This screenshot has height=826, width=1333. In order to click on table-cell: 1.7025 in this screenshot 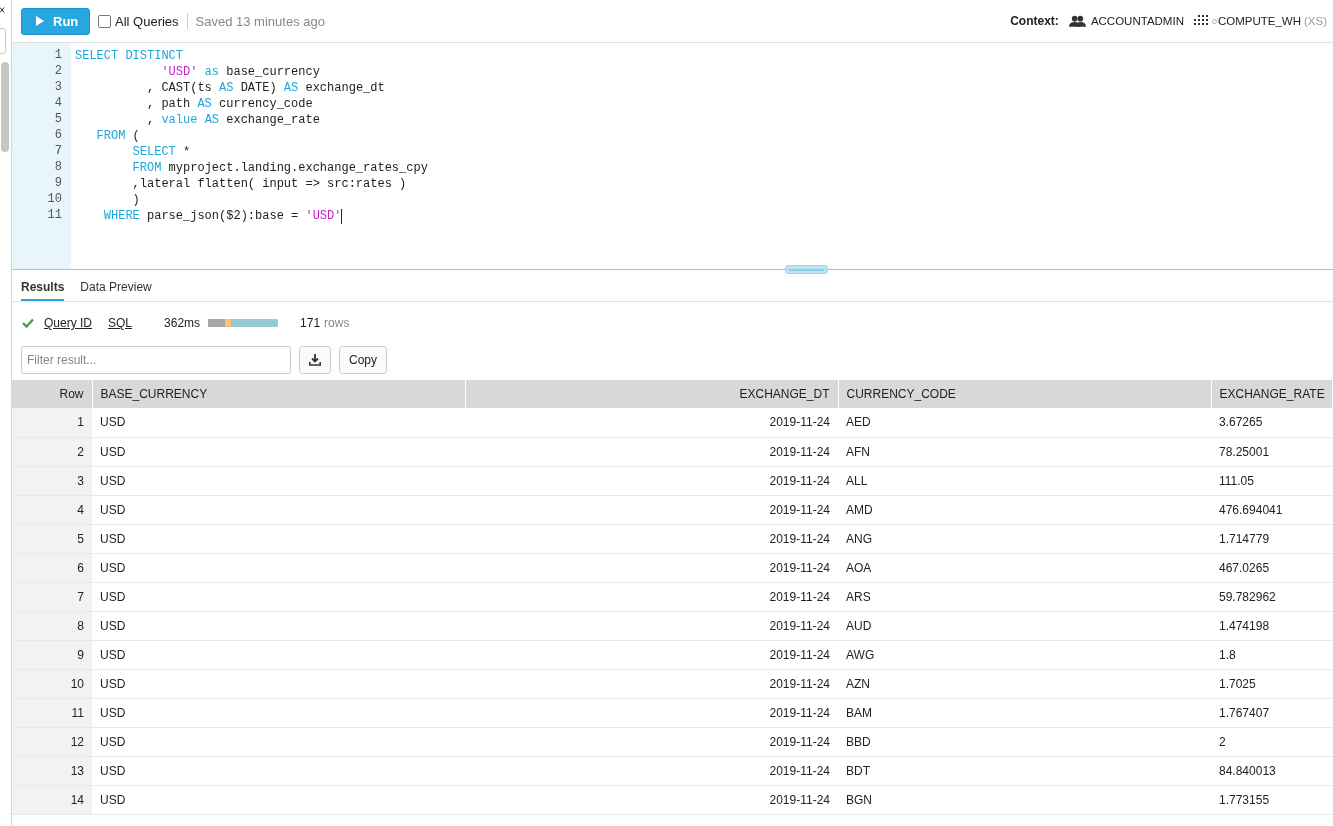, I will do `click(1272, 683)`.